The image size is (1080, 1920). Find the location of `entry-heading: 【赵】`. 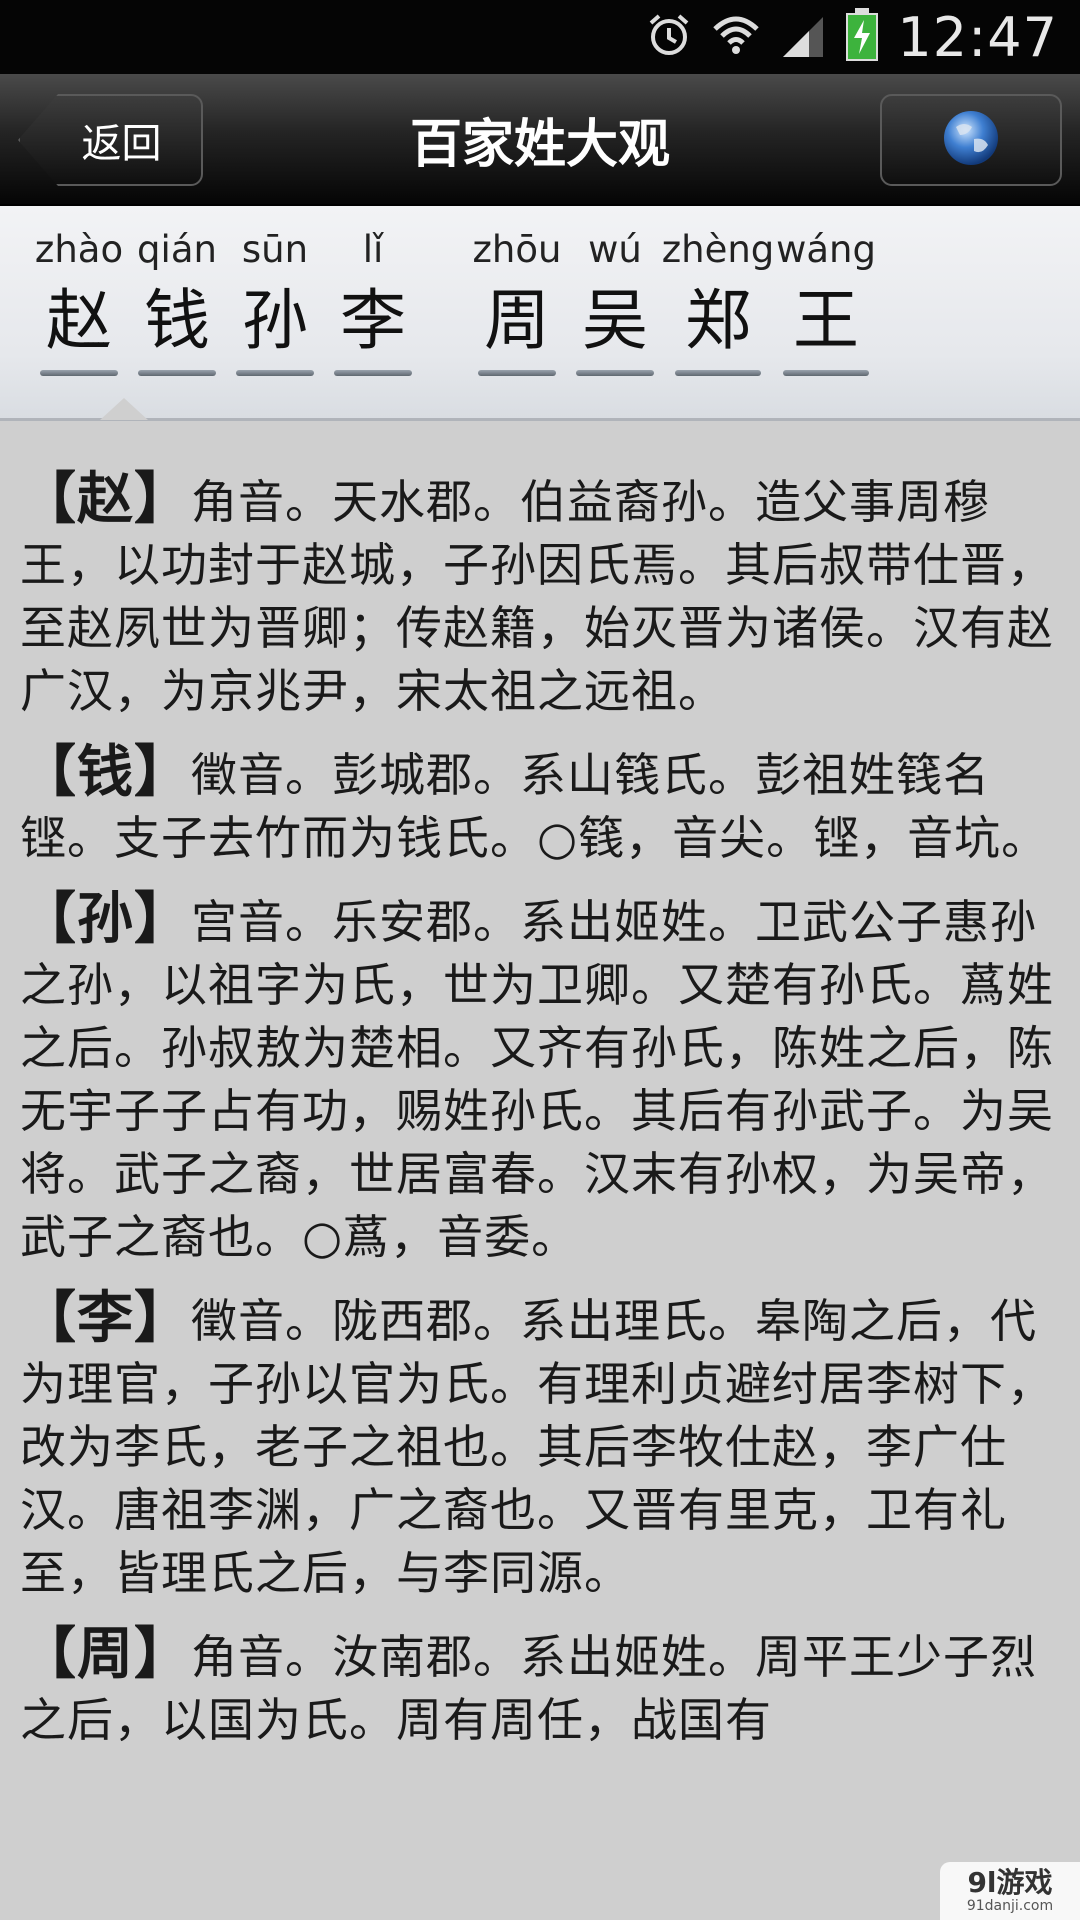

entry-heading: 【赵】 is located at coordinates (105, 499).